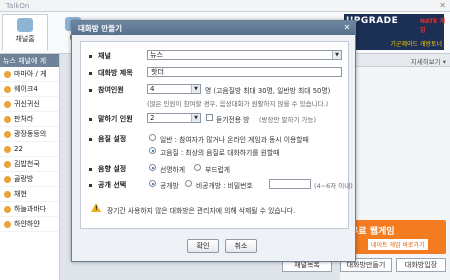 The height and width of the screenshot is (280, 450). I want to click on warning-text: 장기간 사용하지 않은 대화방은 관리자에 의해 삭제될 수 있습니다., so click(201, 211).